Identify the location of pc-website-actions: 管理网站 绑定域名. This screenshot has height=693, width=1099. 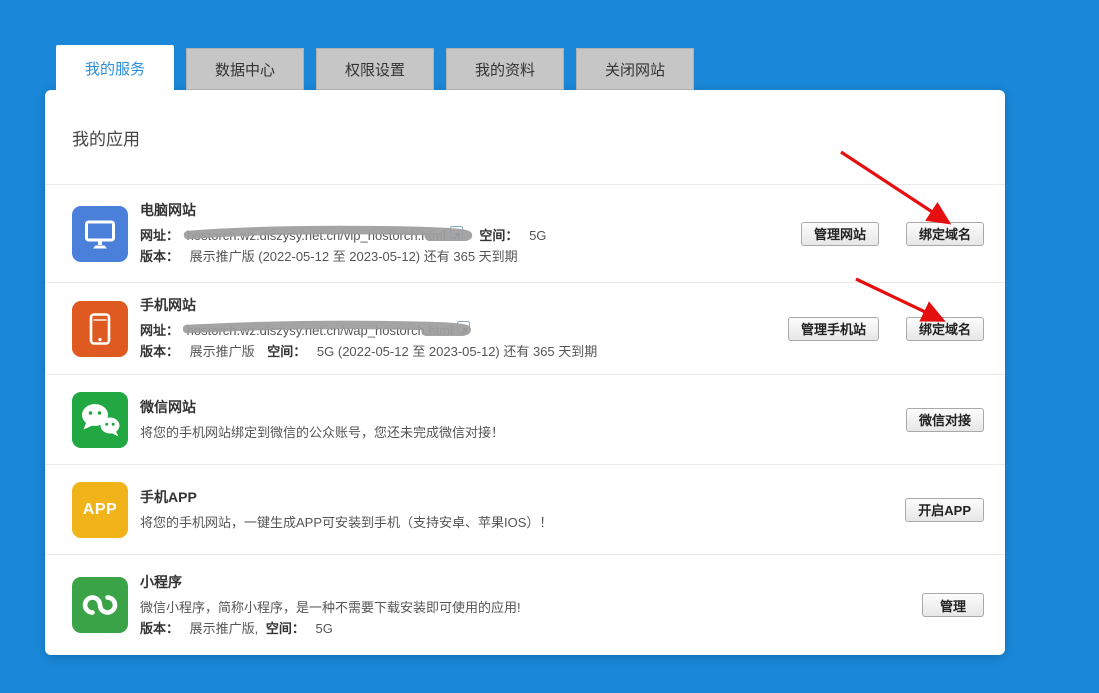
(892, 233).